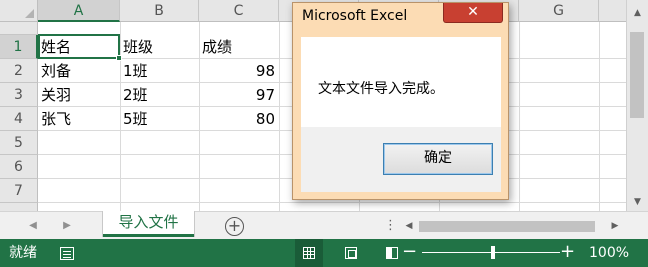 The width and height of the screenshot is (648, 267). Describe the element at coordinates (409, 226) in the screenshot. I see `scroll-left-icon: ◀` at that location.